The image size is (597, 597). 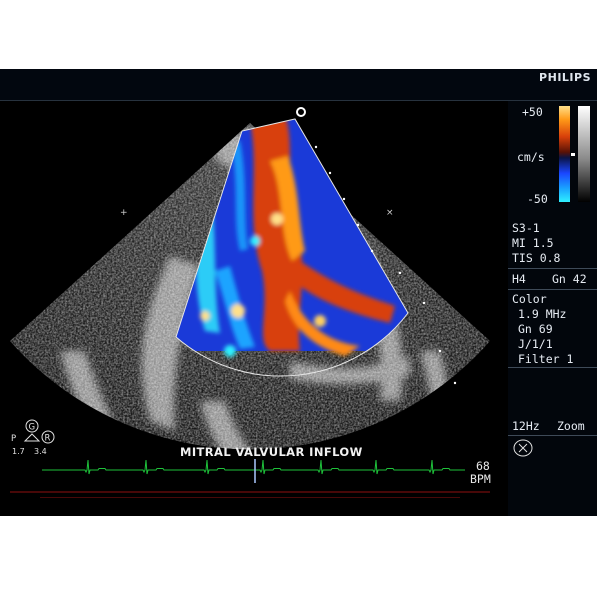 What do you see at coordinates (532, 112) in the screenshot?
I see `scale-max: +50` at bounding box center [532, 112].